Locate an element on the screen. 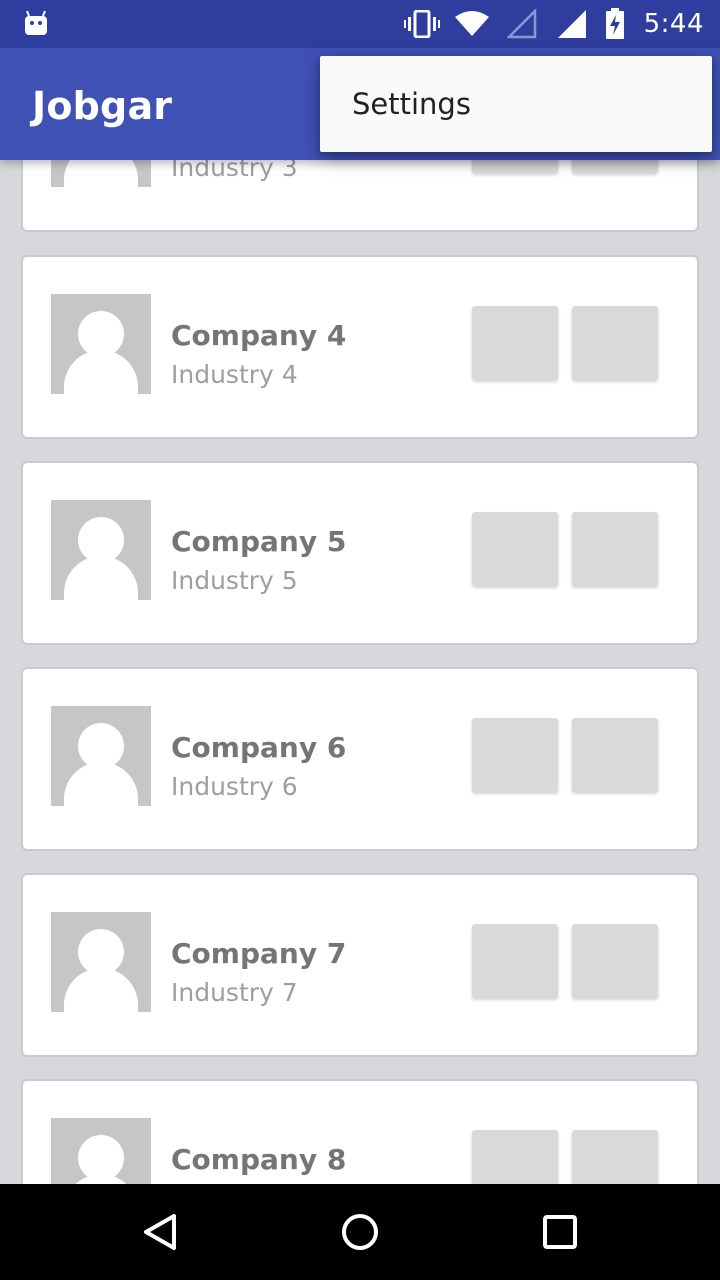 Image resolution: width=720 pixels, height=1280 pixels. company-name: Company 8 is located at coordinates (259, 1159).